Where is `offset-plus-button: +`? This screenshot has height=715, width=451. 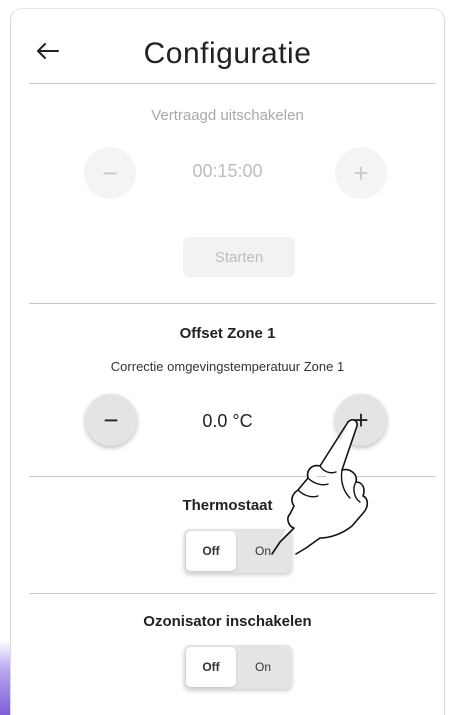
offset-plus-button: + is located at coordinates (361, 420).